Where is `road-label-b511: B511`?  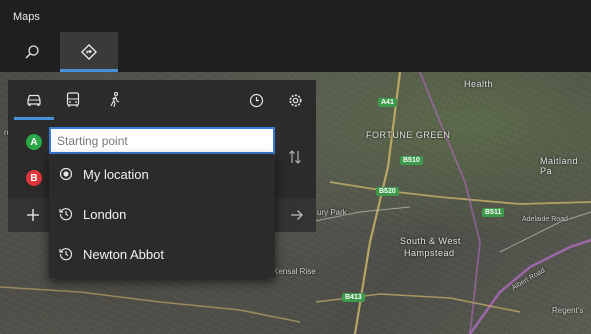
road-label-b511: B511 is located at coordinates (493, 212).